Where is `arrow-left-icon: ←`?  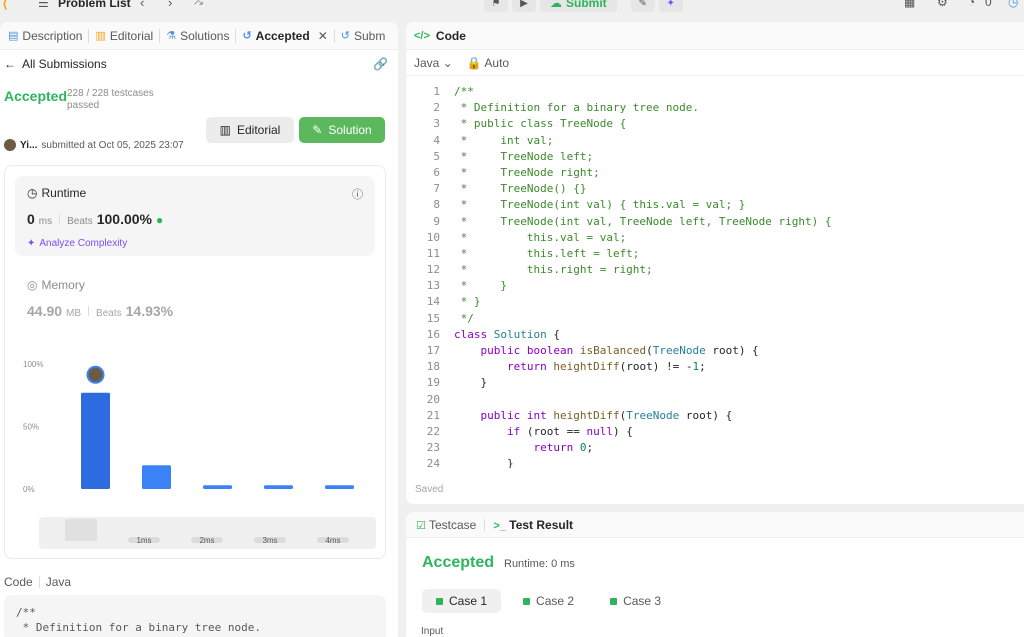
arrow-left-icon: ← is located at coordinates (10, 64).